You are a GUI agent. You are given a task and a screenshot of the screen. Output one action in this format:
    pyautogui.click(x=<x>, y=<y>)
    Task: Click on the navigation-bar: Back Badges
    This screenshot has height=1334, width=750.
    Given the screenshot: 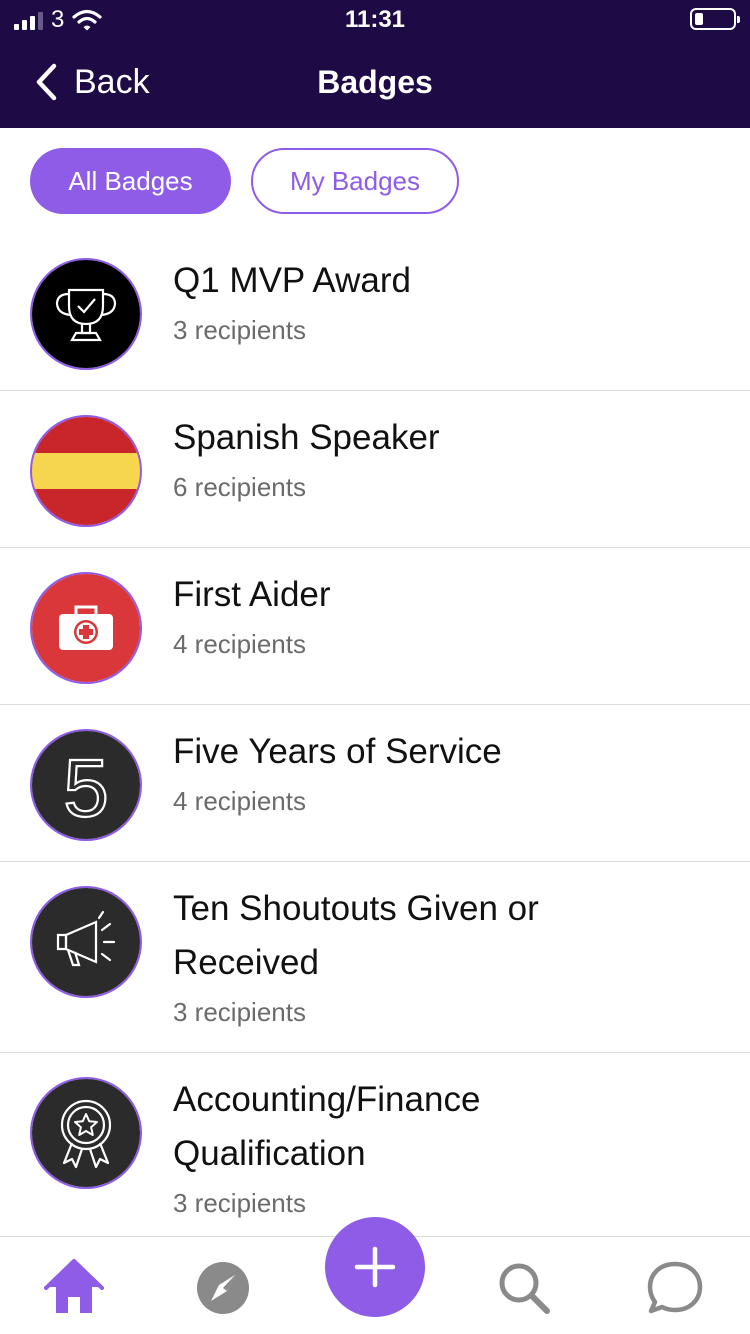 What is the action you would take?
    pyautogui.click(x=375, y=84)
    